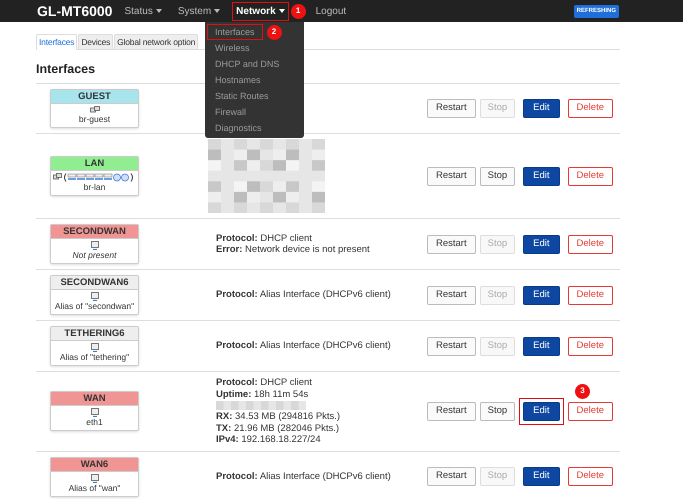 Image resolution: width=683 pixels, height=499 pixels. I want to click on interface-detail: RX: 34.53 MB (294816 Pkts.), so click(279, 416).